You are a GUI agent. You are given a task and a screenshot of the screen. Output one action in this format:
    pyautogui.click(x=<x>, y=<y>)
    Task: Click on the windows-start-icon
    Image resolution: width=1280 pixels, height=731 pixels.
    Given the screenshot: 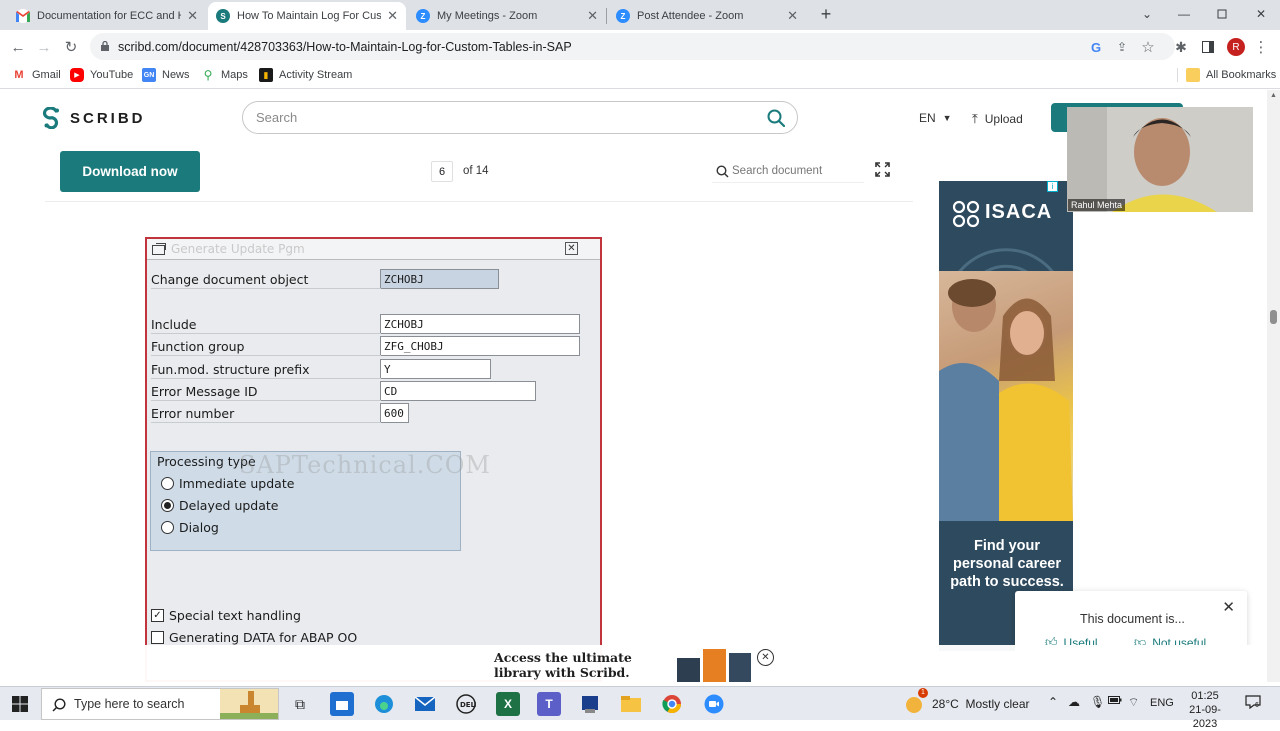 What is the action you would take?
    pyautogui.click(x=20, y=704)
    